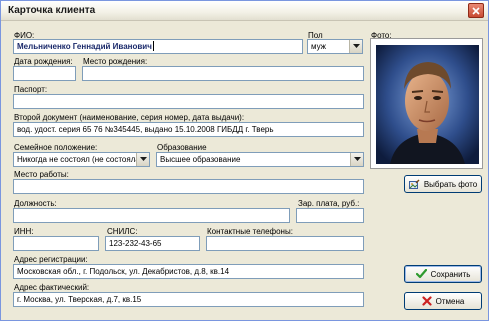  I want to click on cancel-label: Отмена, so click(450, 301).